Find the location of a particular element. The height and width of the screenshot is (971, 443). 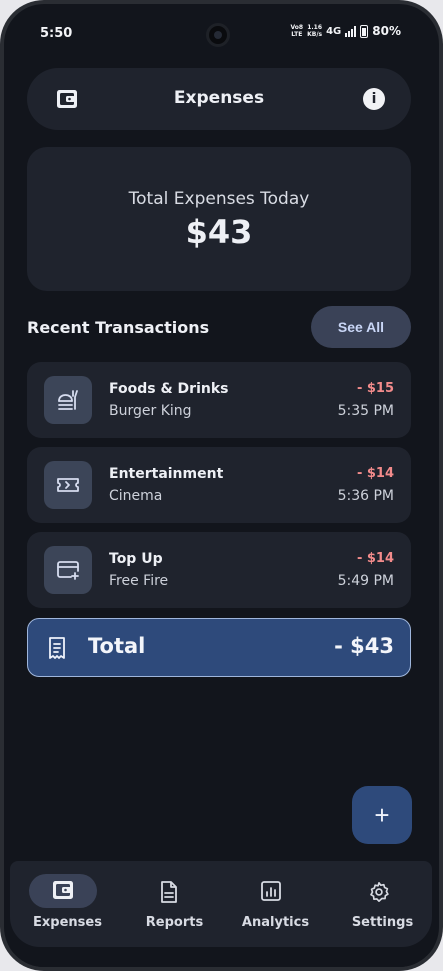

add-expense-button: + is located at coordinates (382, 815).